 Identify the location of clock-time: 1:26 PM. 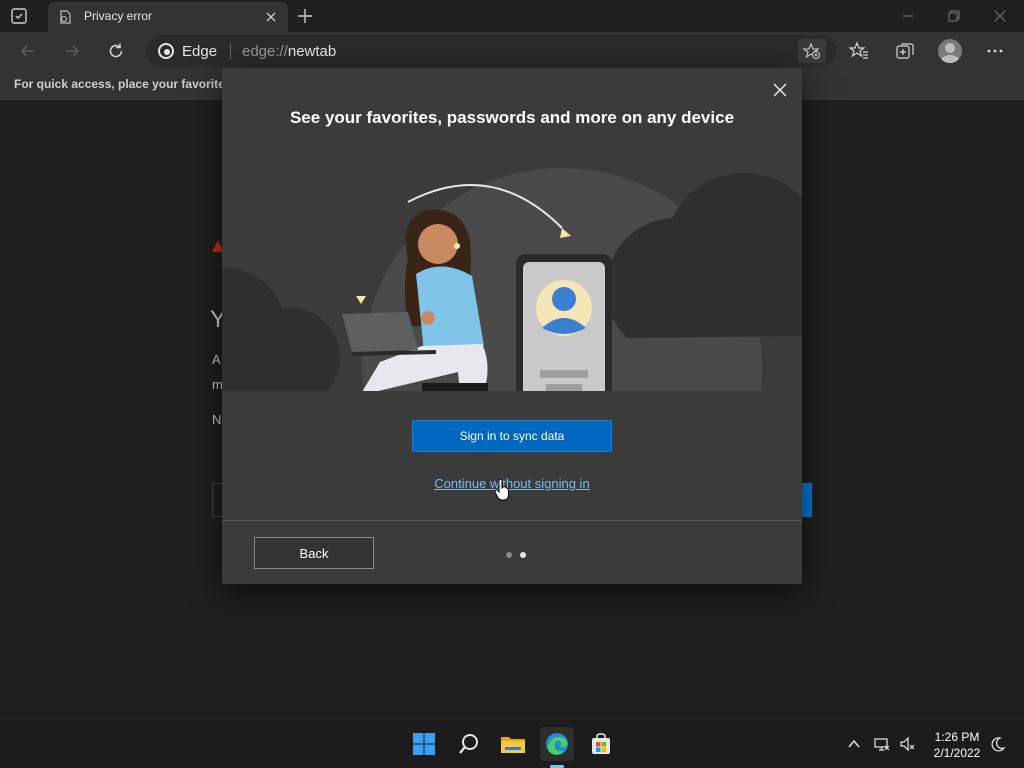
(957, 737).